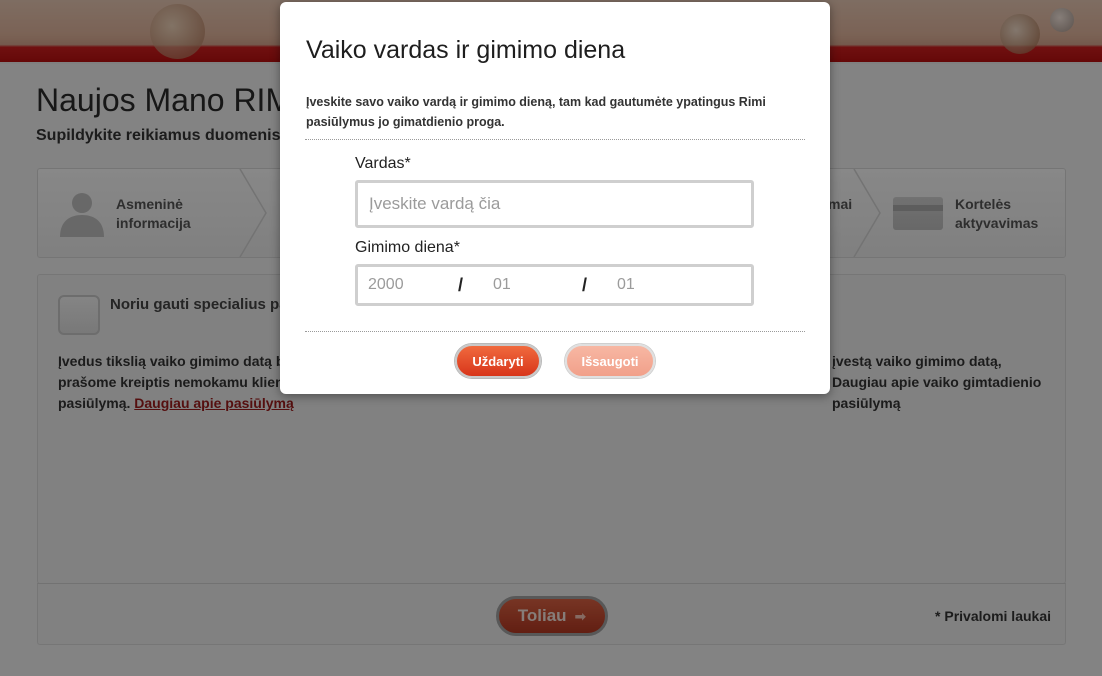 The height and width of the screenshot is (676, 1102). I want to click on modal-title: Vaiko vardas ir gimimo diena, so click(466, 50).